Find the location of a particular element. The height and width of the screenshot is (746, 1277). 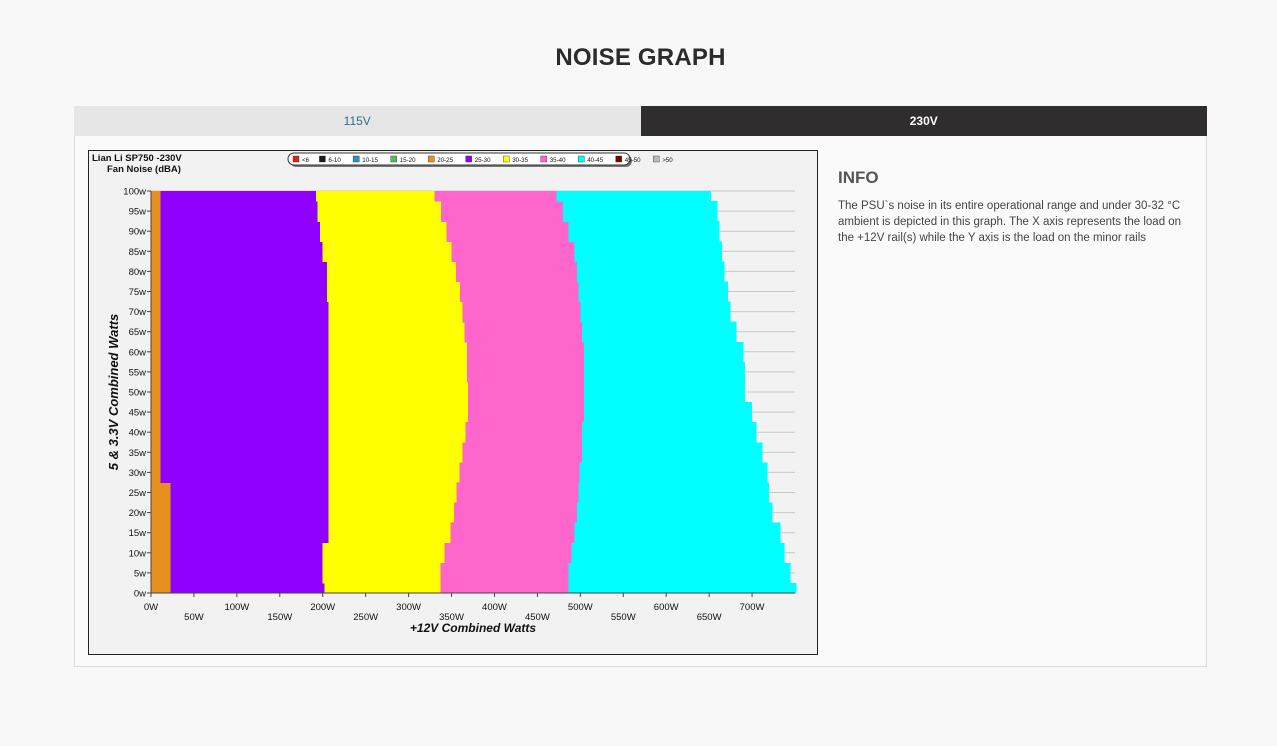

info-heading: INFO is located at coordinates (858, 177).